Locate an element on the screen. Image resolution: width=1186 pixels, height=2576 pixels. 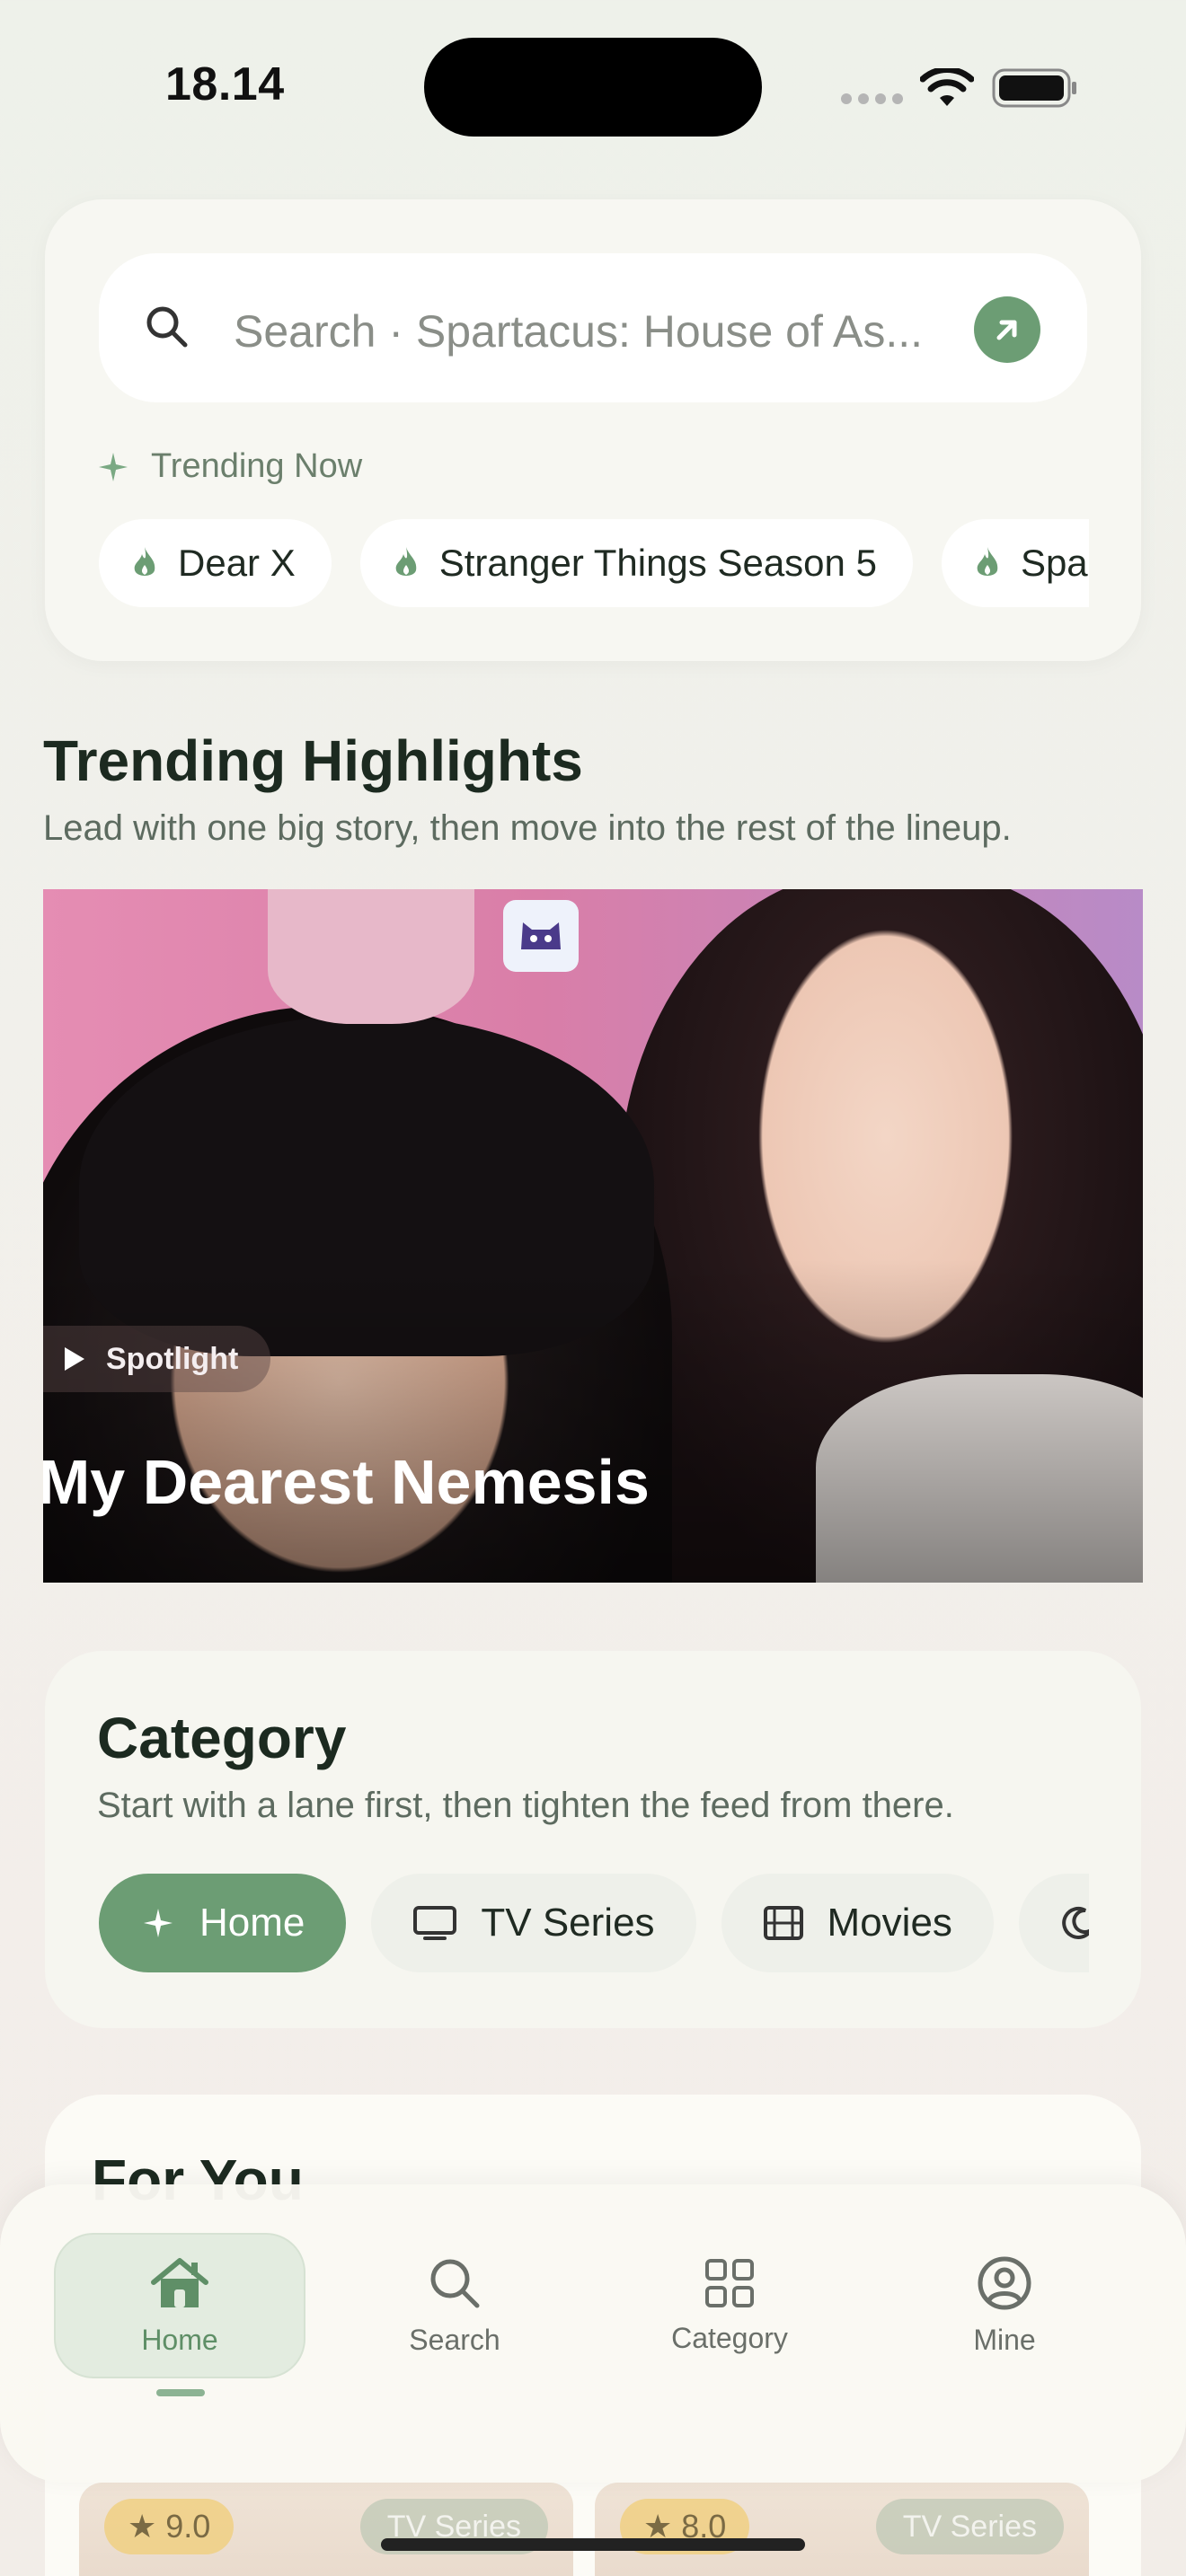
tab-label: Search is located at coordinates (454, 2339).